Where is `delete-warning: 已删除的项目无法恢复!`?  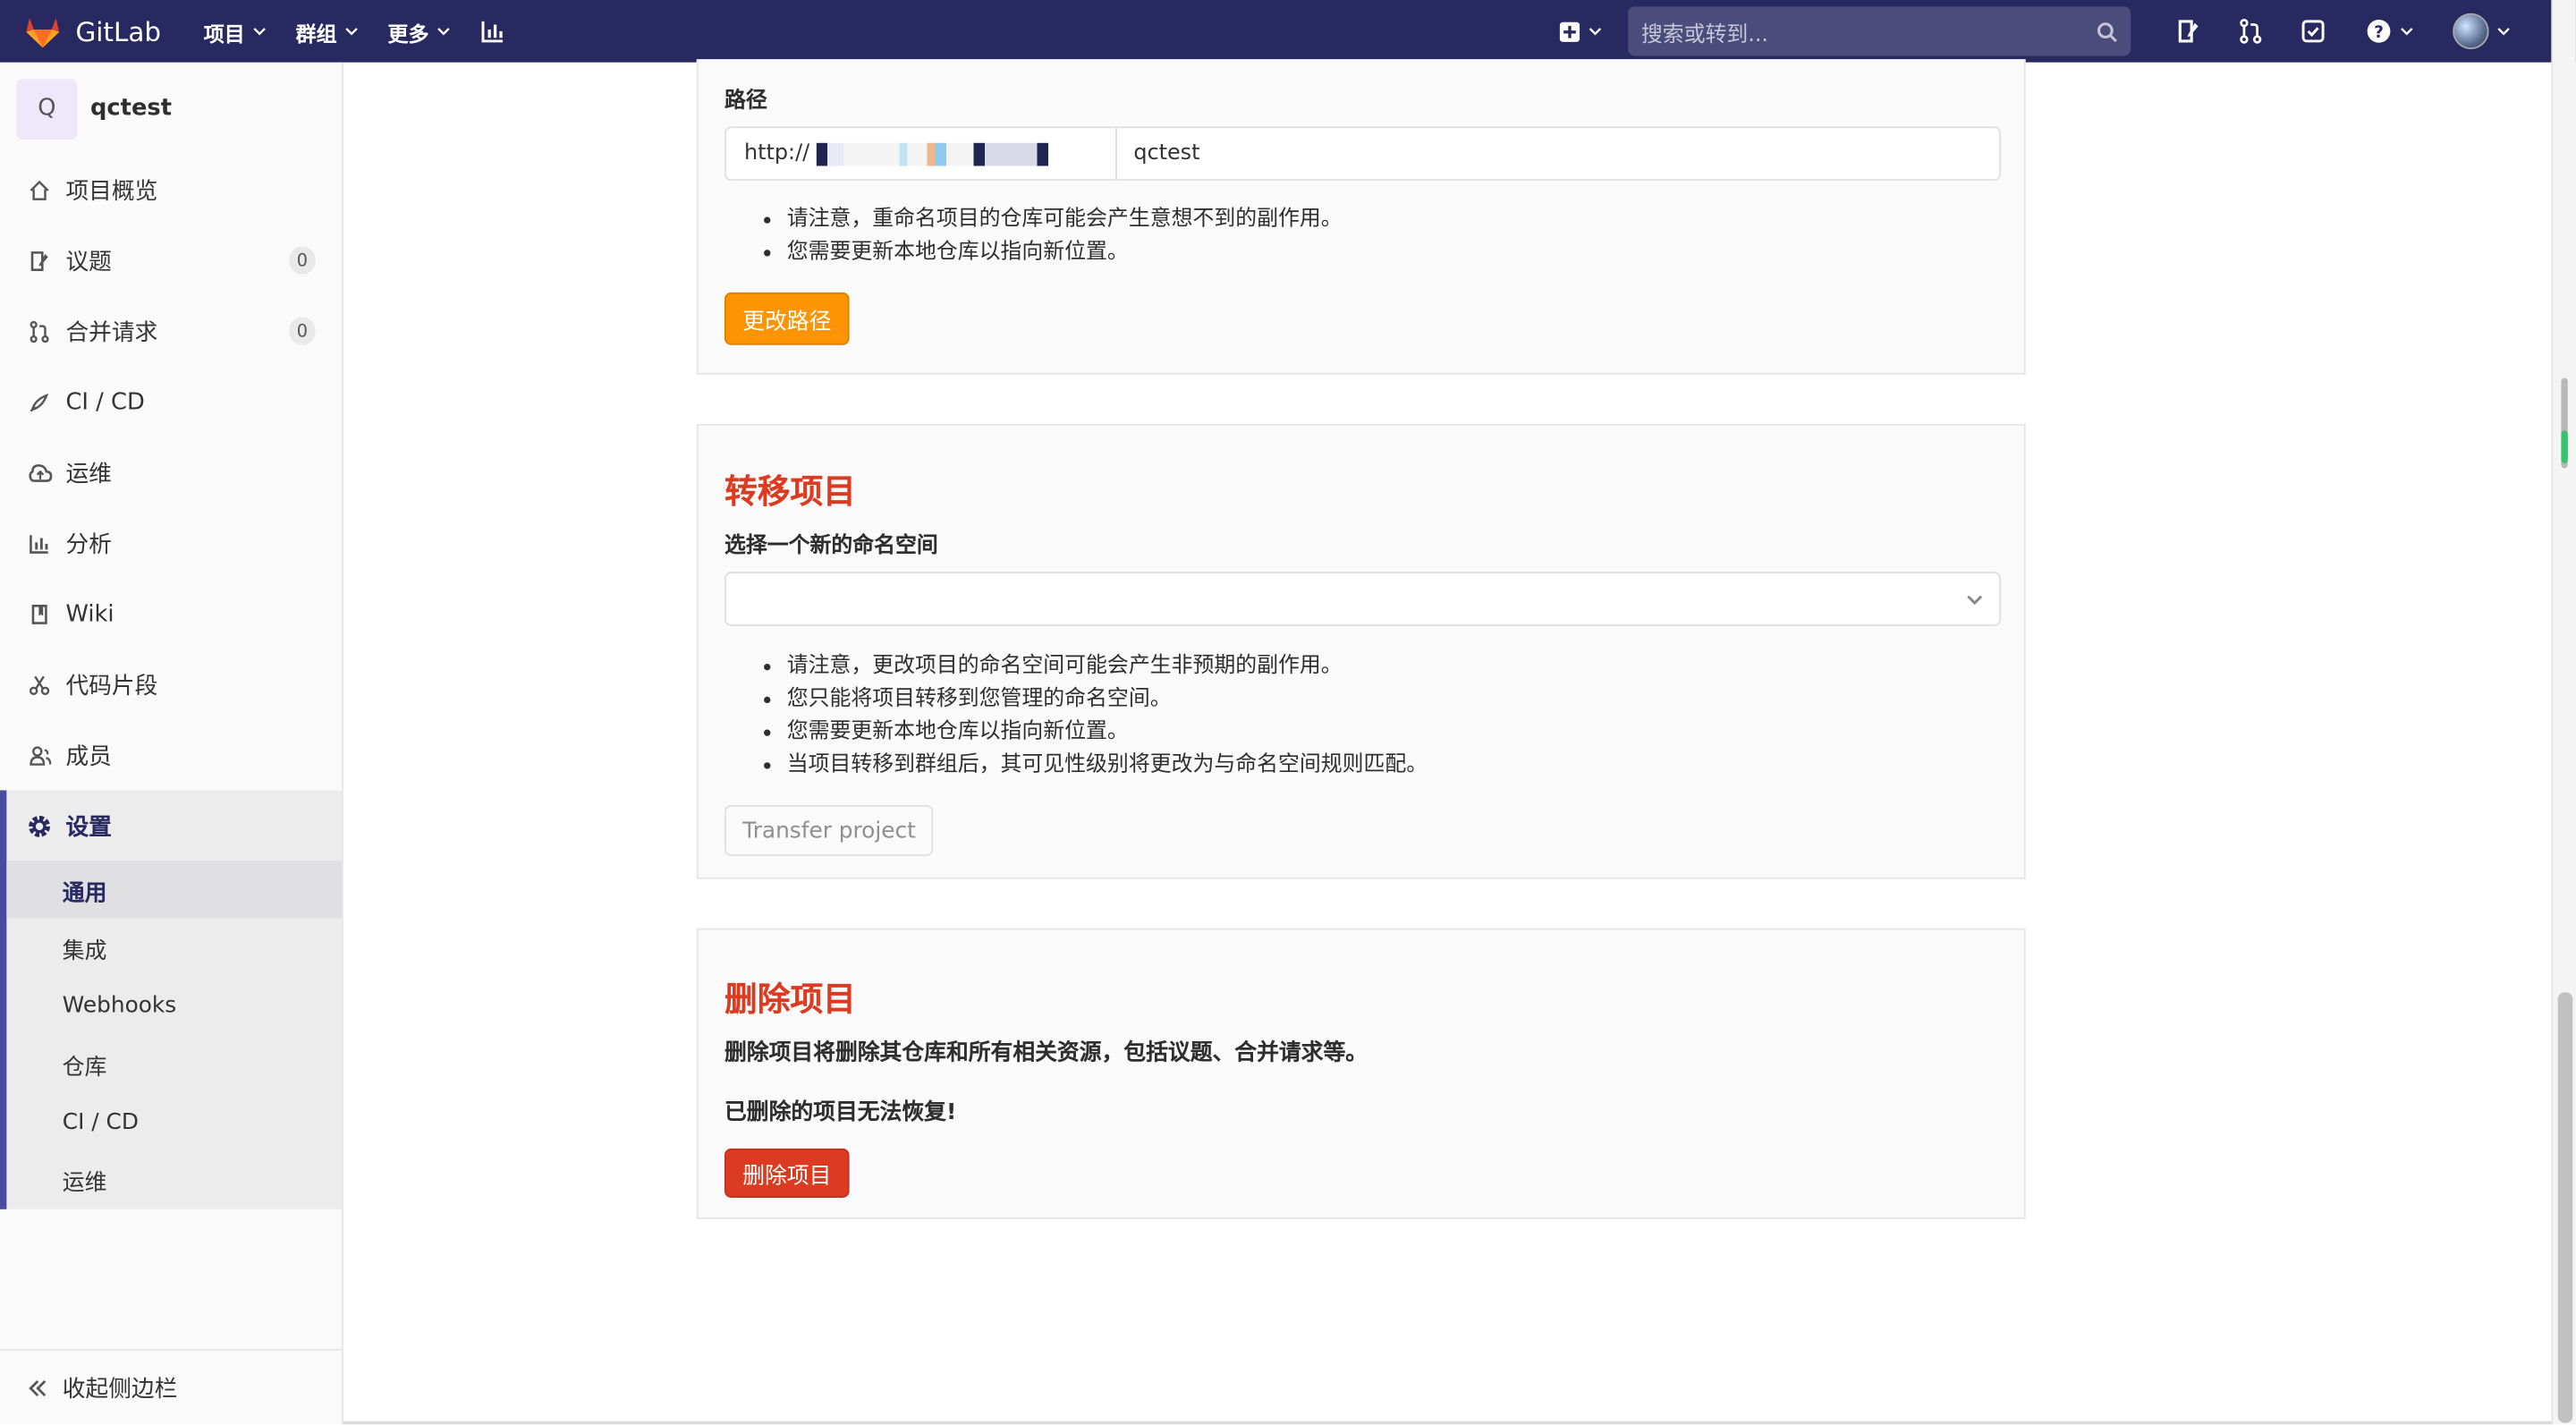 delete-warning: 已删除的项目无法恢复! is located at coordinates (840, 1112).